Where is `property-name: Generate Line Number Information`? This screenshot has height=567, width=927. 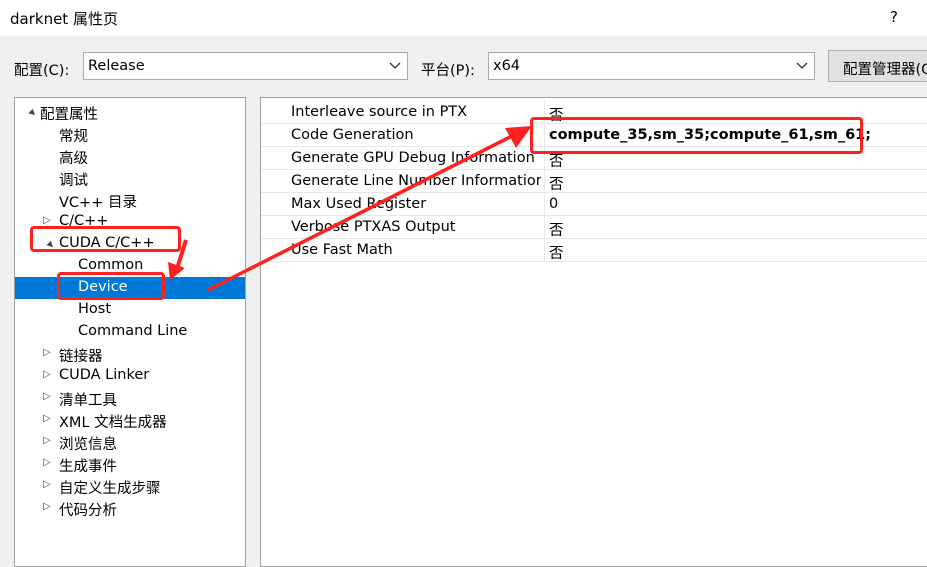 property-name: Generate Line Number Information is located at coordinates (416, 181).